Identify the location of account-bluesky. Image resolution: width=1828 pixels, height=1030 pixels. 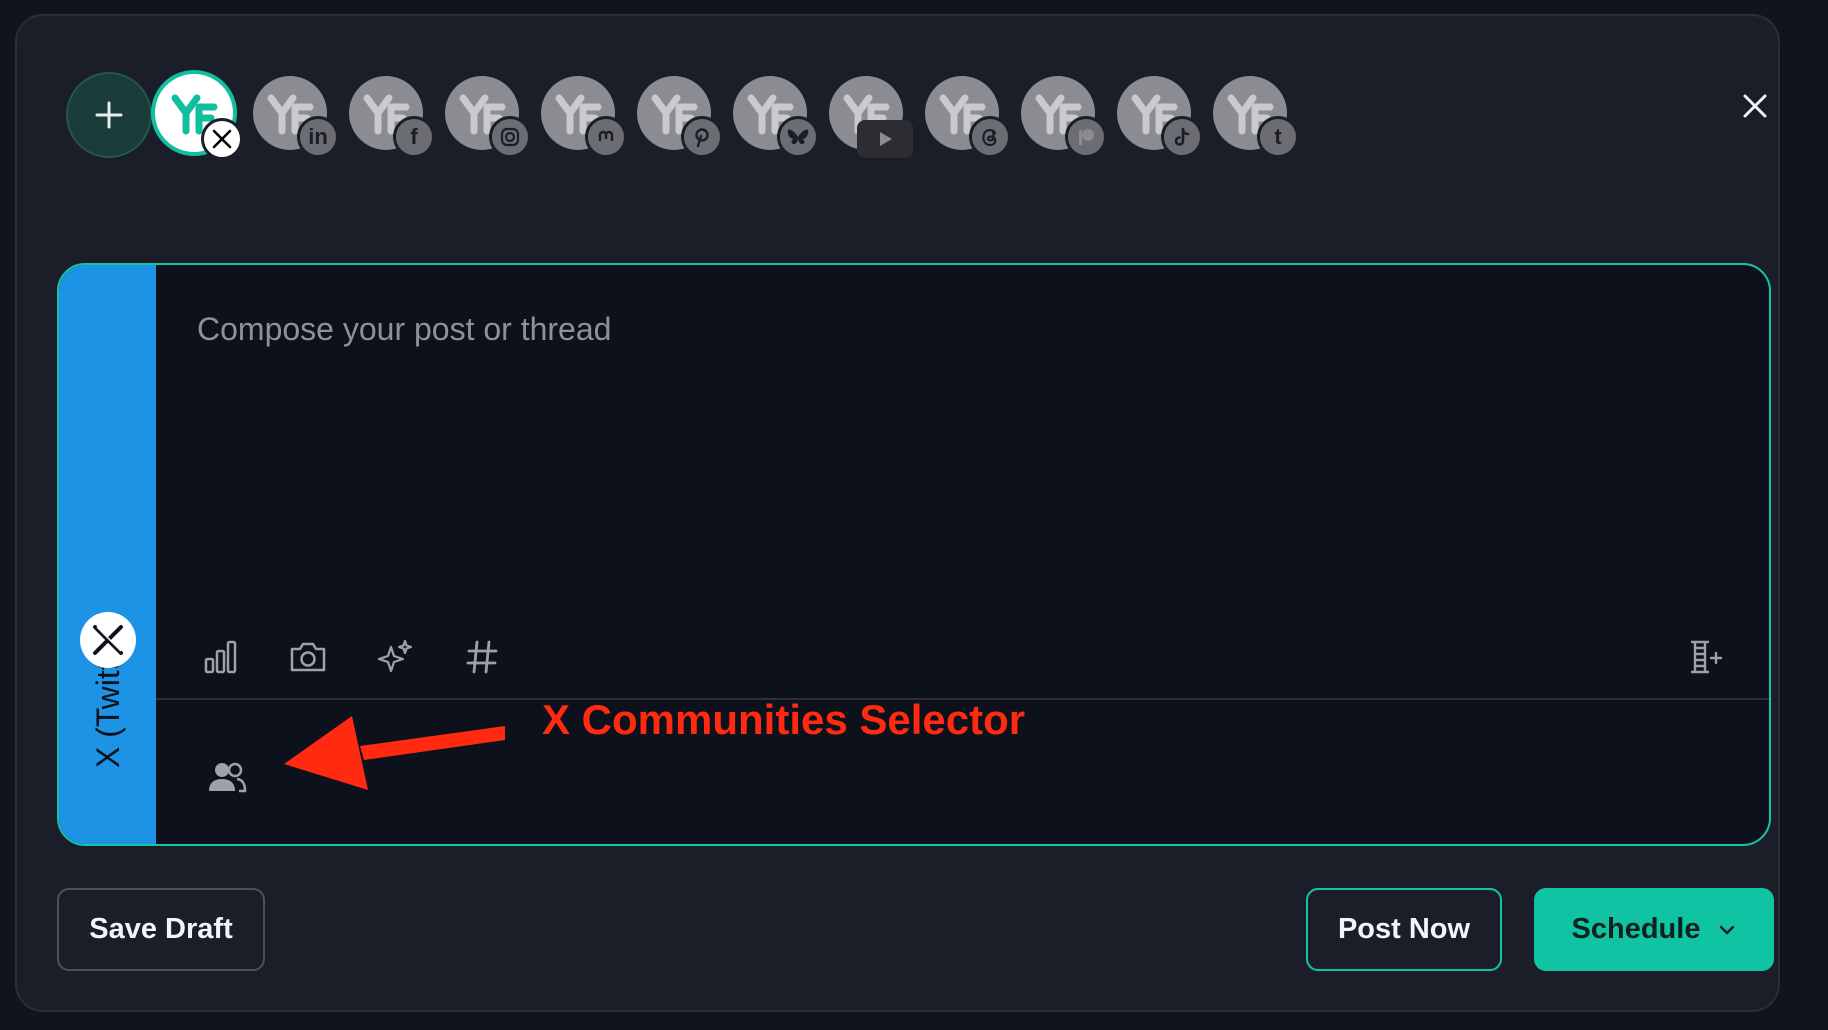
(776, 117).